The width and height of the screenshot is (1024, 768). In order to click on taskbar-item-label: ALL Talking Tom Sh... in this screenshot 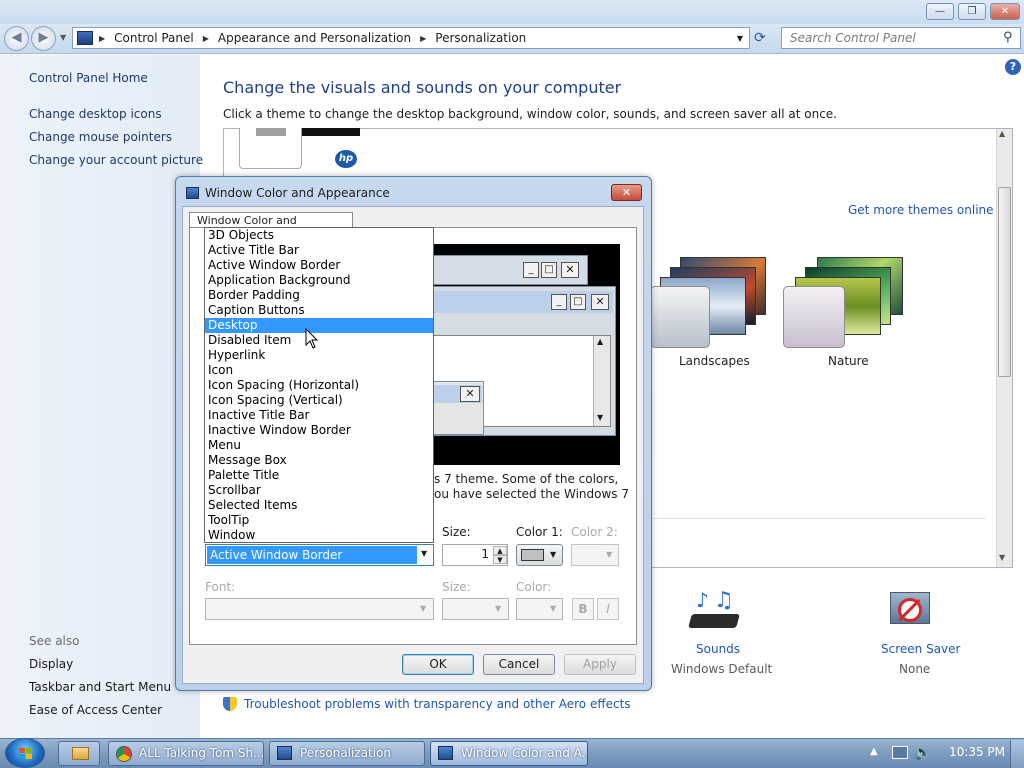, I will do `click(201, 753)`.